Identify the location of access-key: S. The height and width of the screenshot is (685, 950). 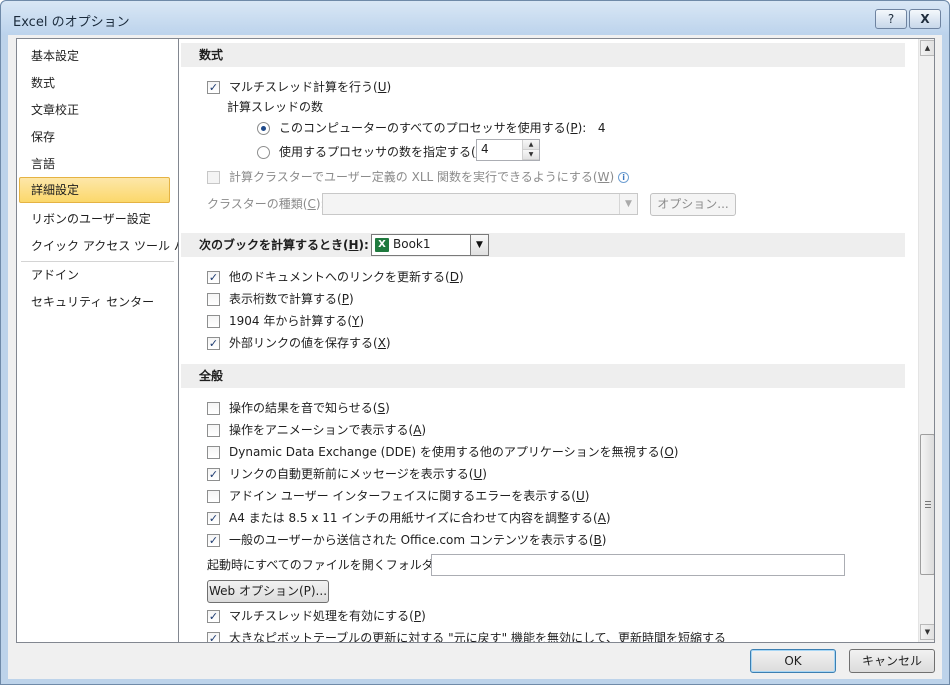
(381, 408).